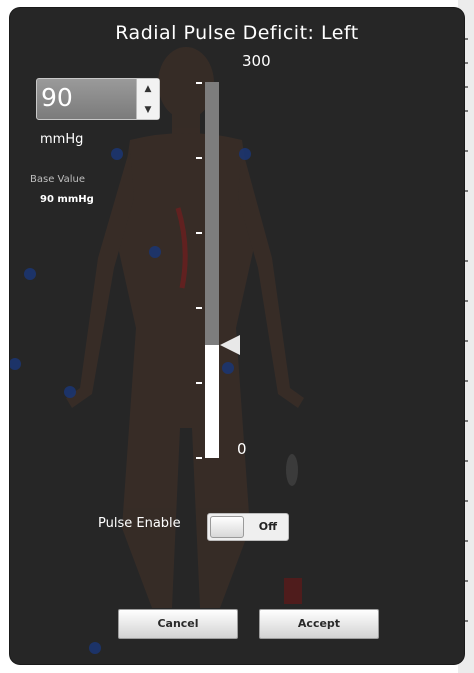 The width and height of the screenshot is (474, 673). What do you see at coordinates (98, 99) in the screenshot?
I see `value-spinbox: 90 ▲ ▼` at bounding box center [98, 99].